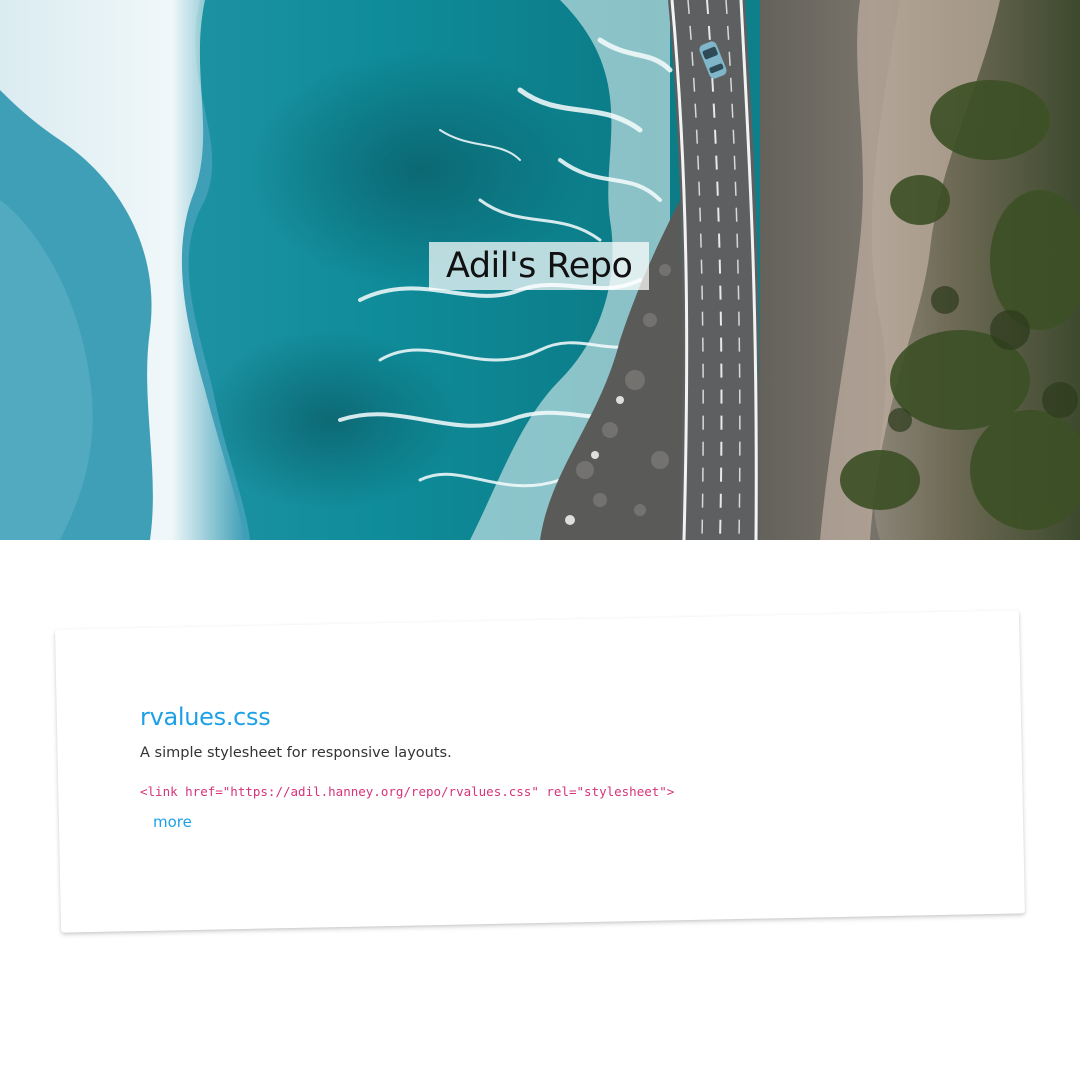 The width and height of the screenshot is (1080, 1080). I want to click on site-title: Adil's Repo, so click(539, 266).